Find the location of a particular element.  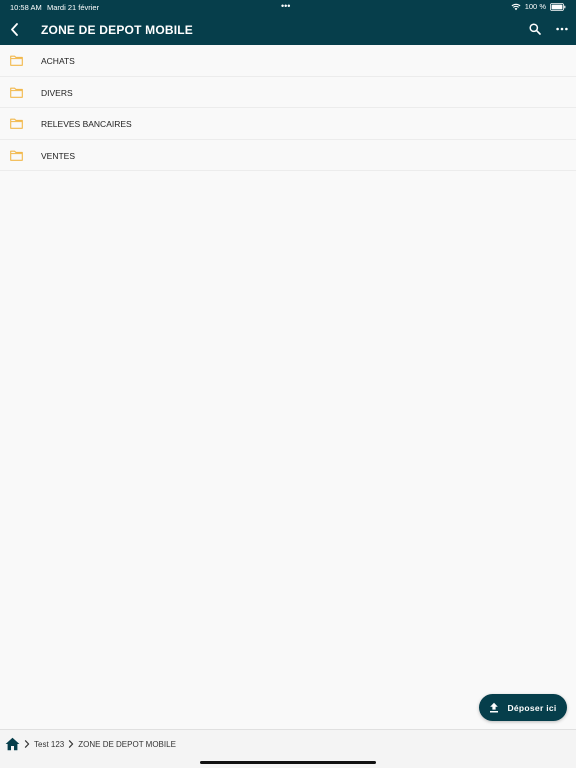

folder-item-achats: ACHATS is located at coordinates (288, 61).